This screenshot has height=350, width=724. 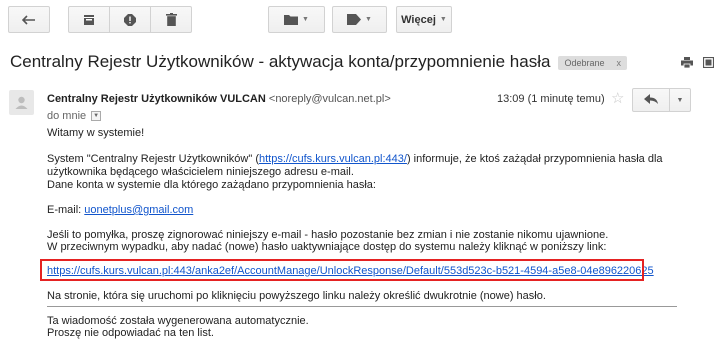 What do you see at coordinates (130, 333) in the screenshot?
I see `footer-line-2: Proszę nie odpowiadać na ten list.` at bounding box center [130, 333].